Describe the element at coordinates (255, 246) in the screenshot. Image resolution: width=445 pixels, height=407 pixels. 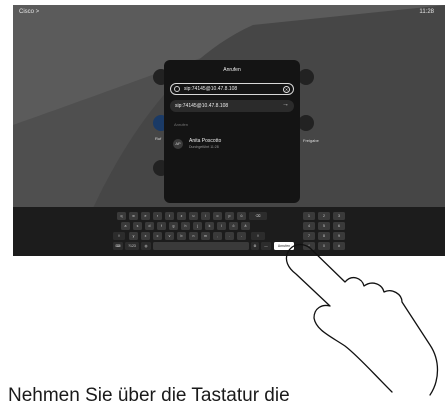
I see `settings-icon: ⚙` at that location.